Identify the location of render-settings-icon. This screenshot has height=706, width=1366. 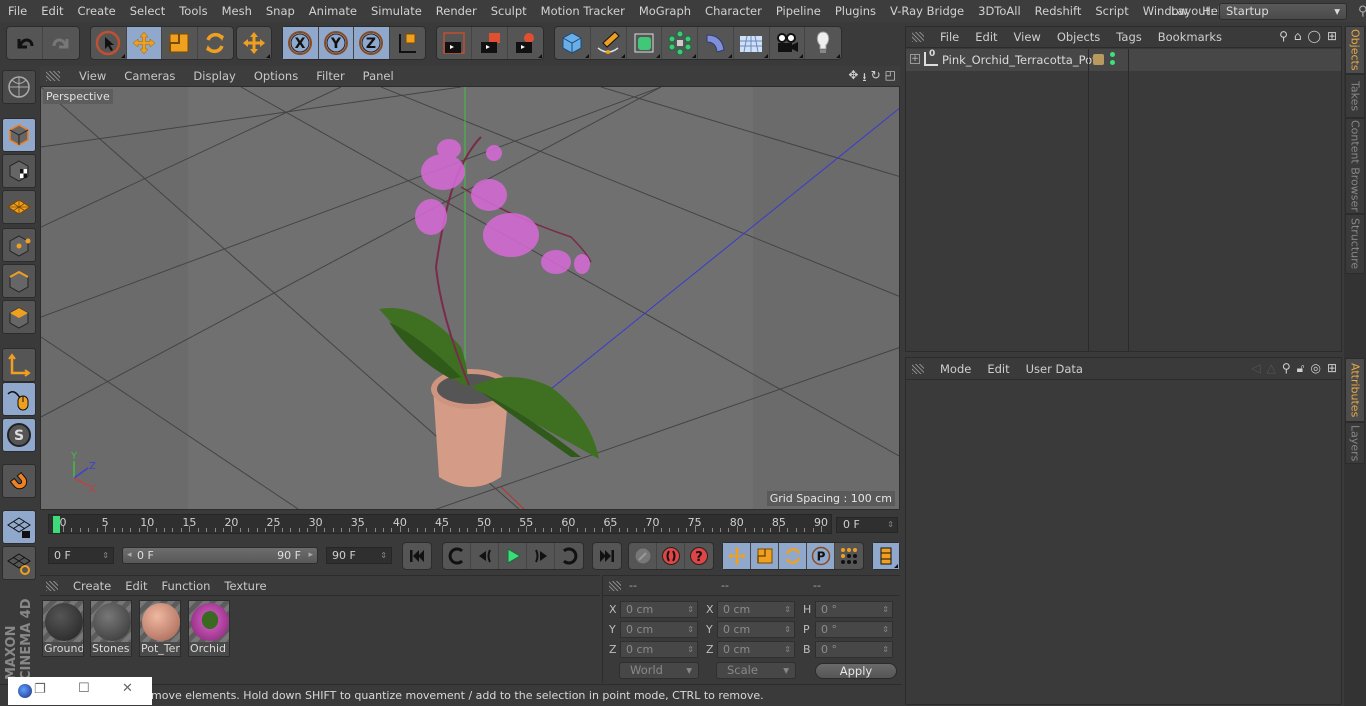
(525, 43).